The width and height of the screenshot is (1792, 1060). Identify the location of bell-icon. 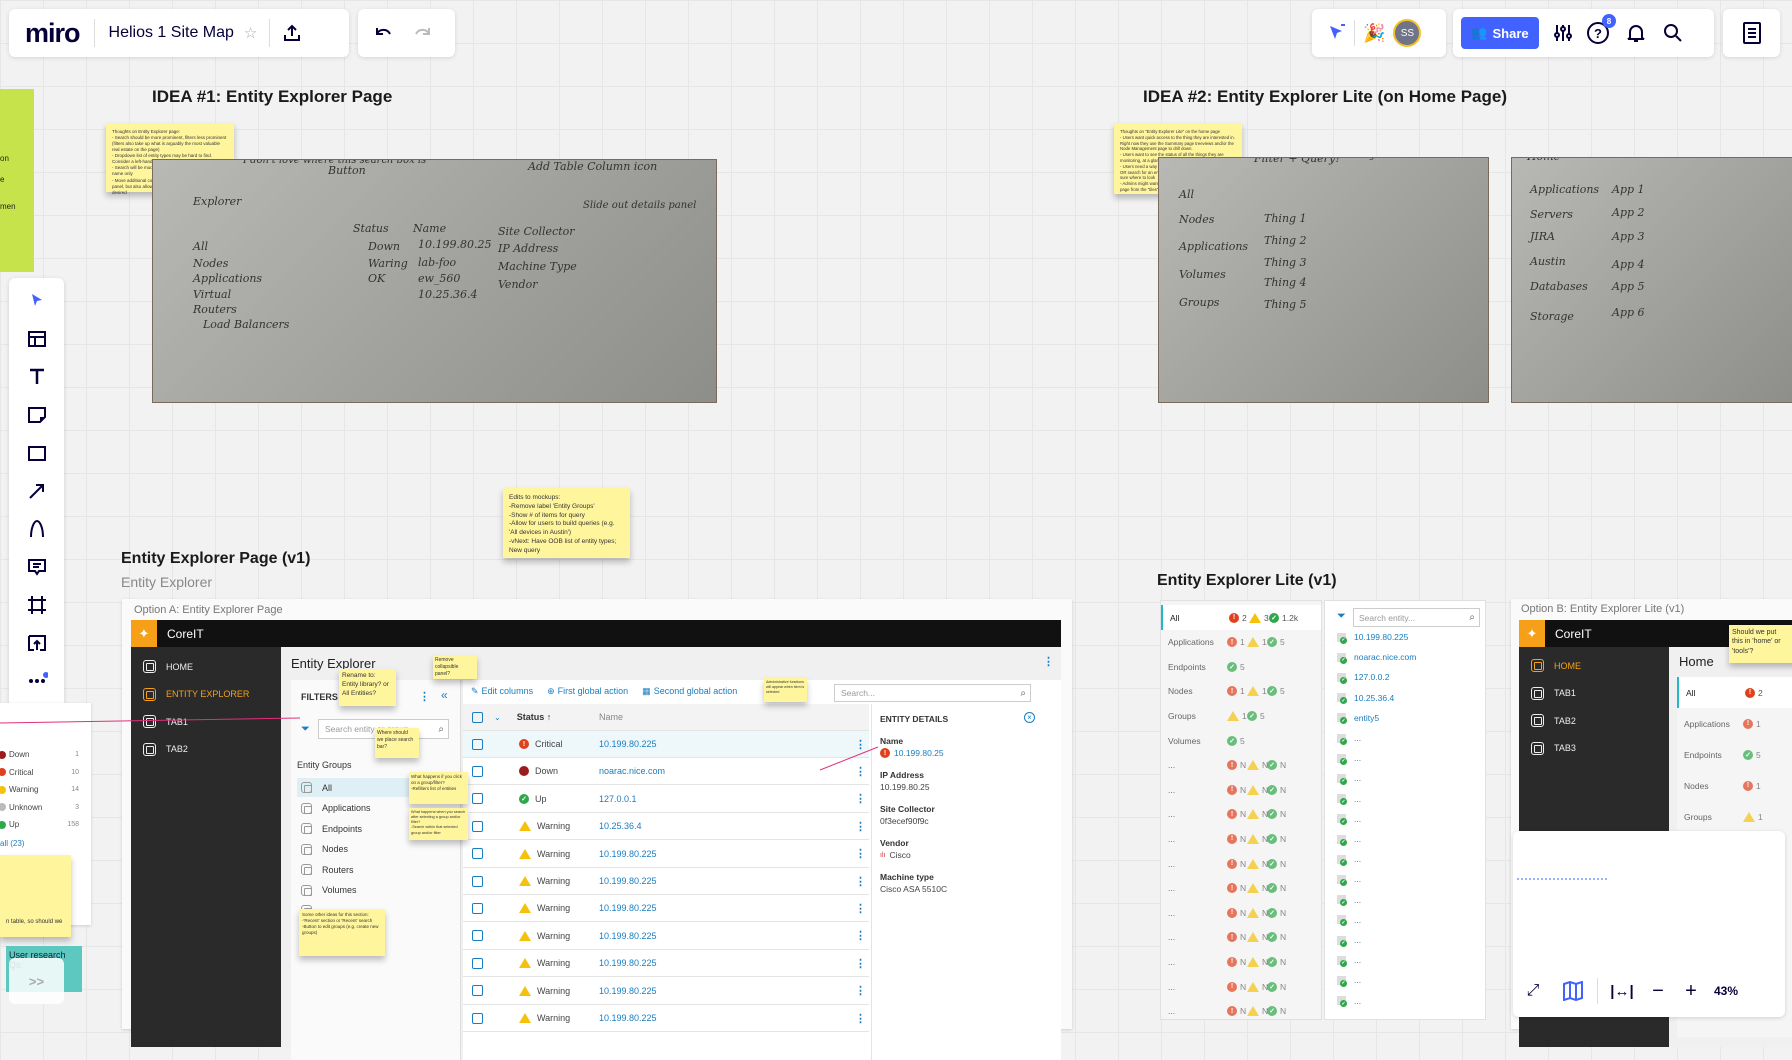
(1636, 33).